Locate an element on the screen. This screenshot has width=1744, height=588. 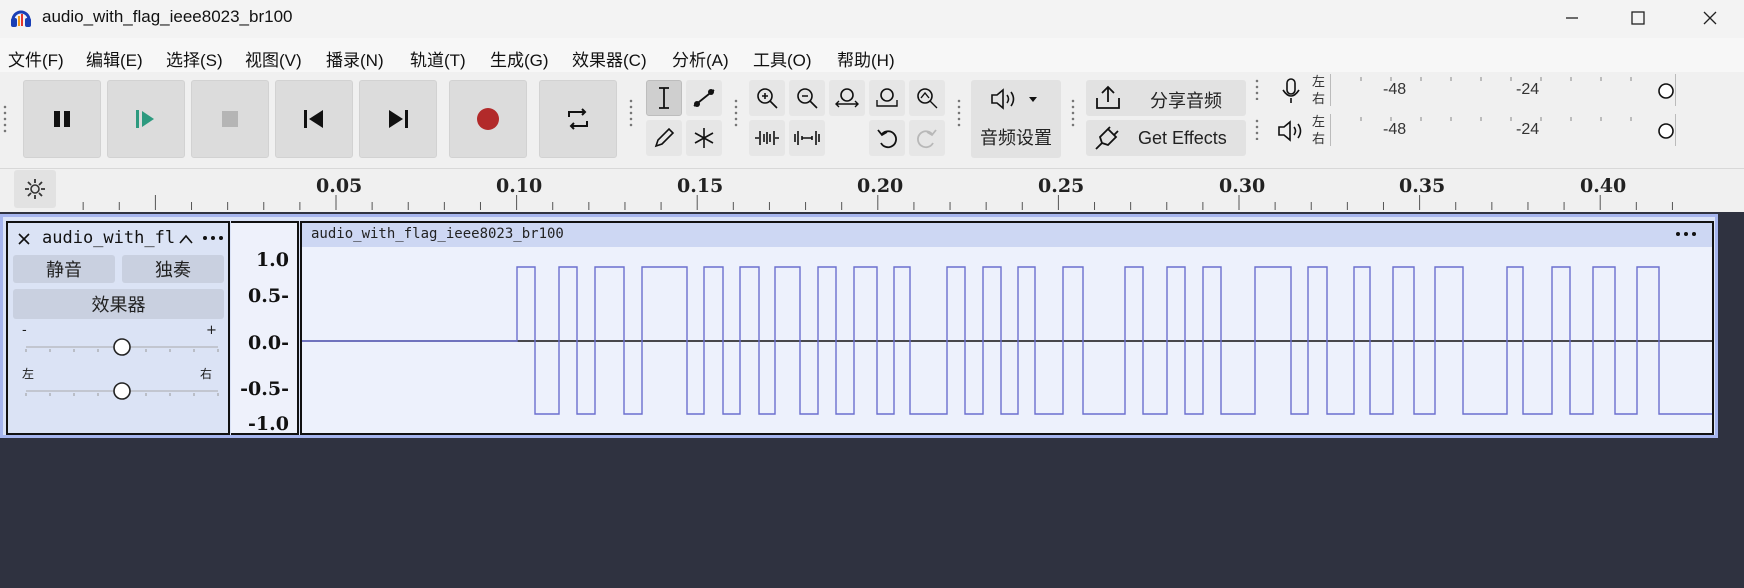
ruler-label: 0.15 is located at coordinates (700, 186).